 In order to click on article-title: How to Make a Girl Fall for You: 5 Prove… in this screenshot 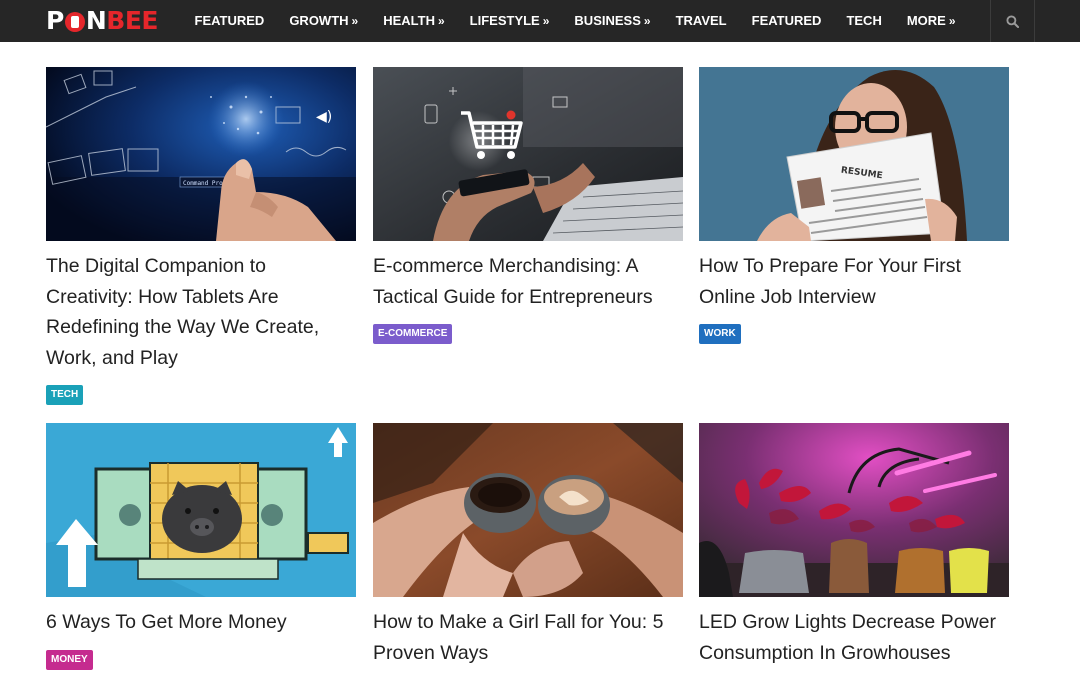, I will do `click(528, 637)`.